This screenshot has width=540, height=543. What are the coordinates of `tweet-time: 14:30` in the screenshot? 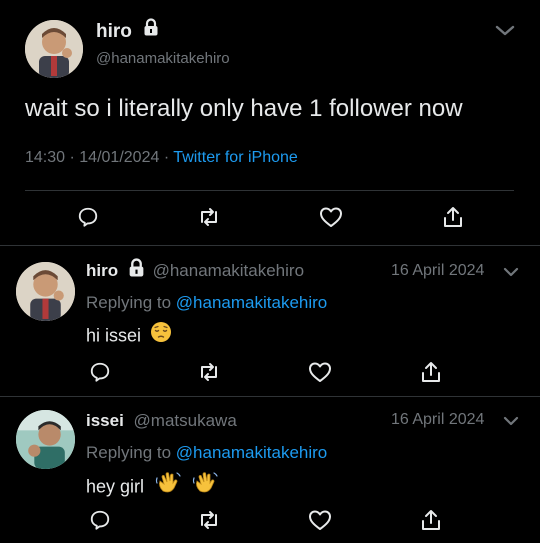 It's located at (45, 157).